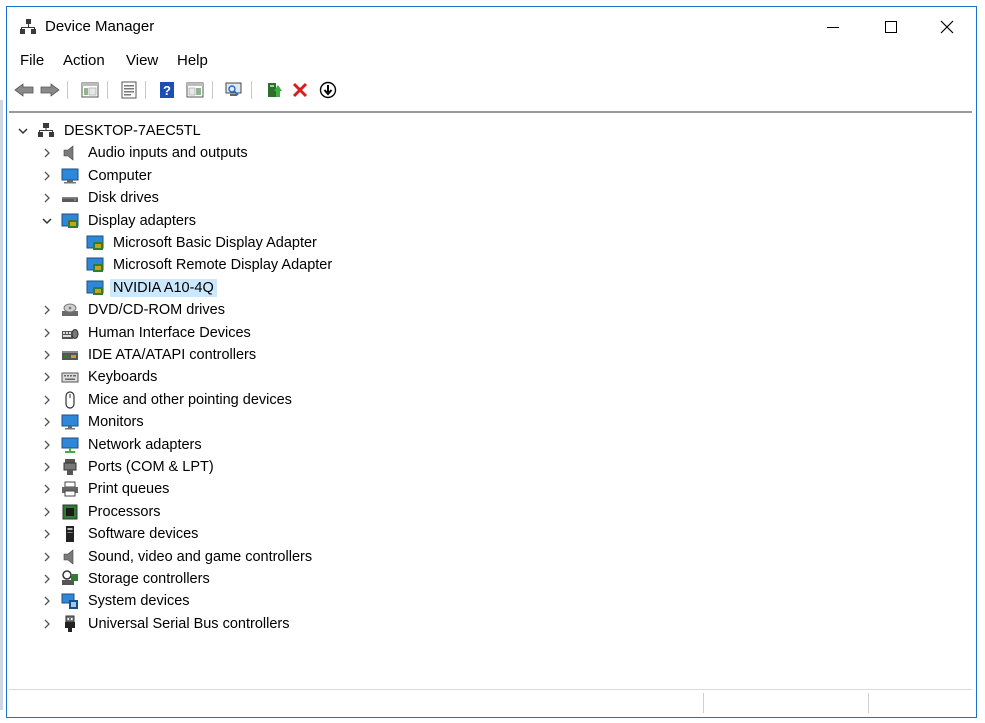 The image size is (985, 723). What do you see at coordinates (491, 91) in the screenshot?
I see `toolbar: ?` at bounding box center [491, 91].